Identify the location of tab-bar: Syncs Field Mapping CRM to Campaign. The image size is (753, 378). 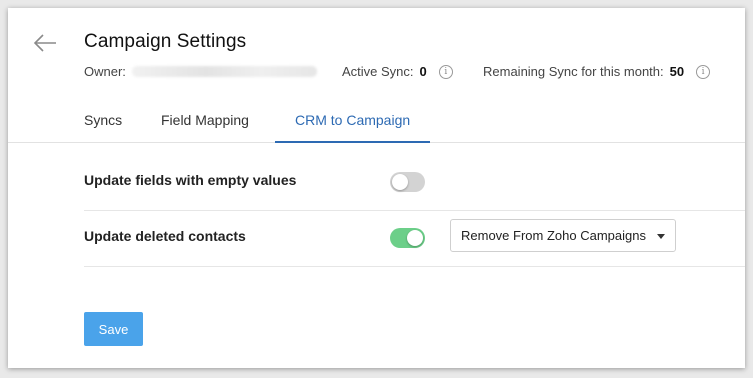
(376, 123).